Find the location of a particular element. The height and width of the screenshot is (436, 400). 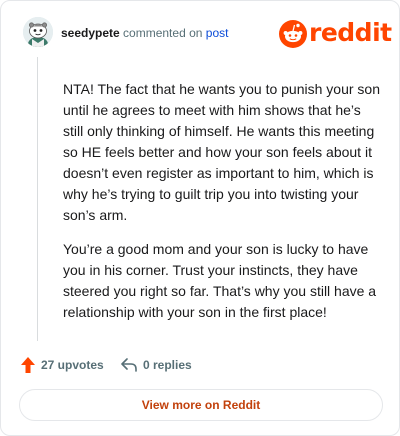

reply-button: 0 replies is located at coordinates (156, 365).